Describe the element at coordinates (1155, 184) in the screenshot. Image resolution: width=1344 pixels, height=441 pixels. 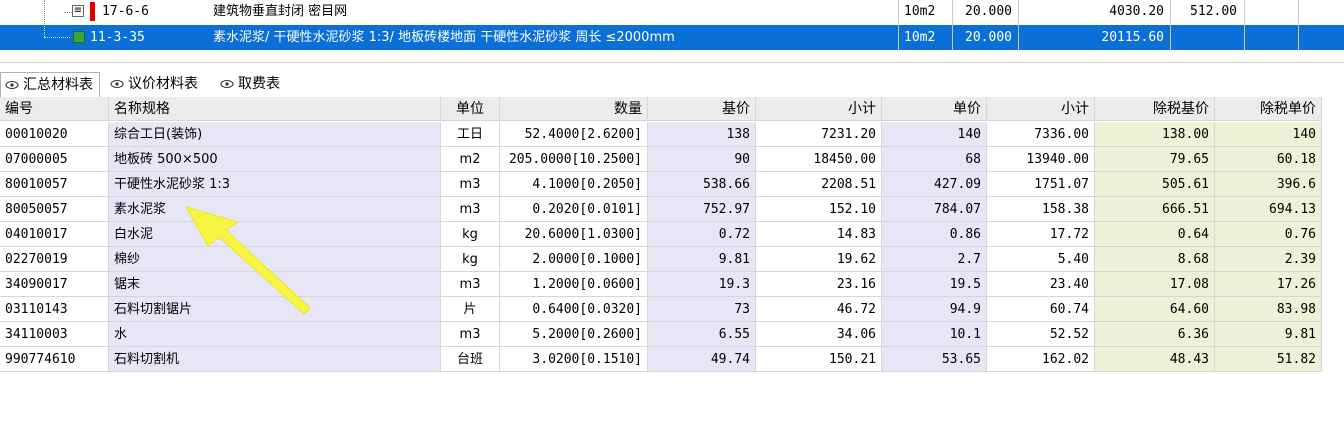
I see `cell-tax-free-base-price: 505.61` at that location.